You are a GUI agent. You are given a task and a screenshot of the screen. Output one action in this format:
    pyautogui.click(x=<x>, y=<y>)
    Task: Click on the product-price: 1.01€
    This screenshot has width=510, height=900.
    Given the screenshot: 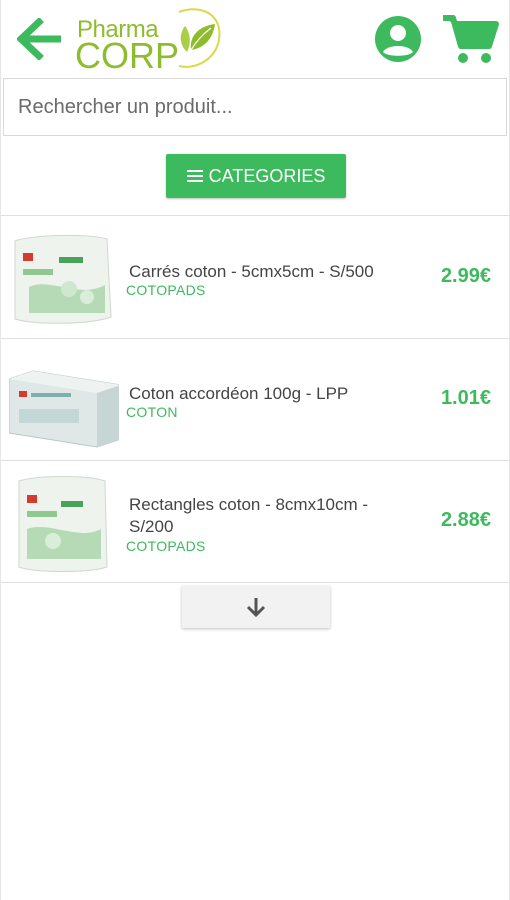 What is the action you would take?
    pyautogui.click(x=465, y=398)
    